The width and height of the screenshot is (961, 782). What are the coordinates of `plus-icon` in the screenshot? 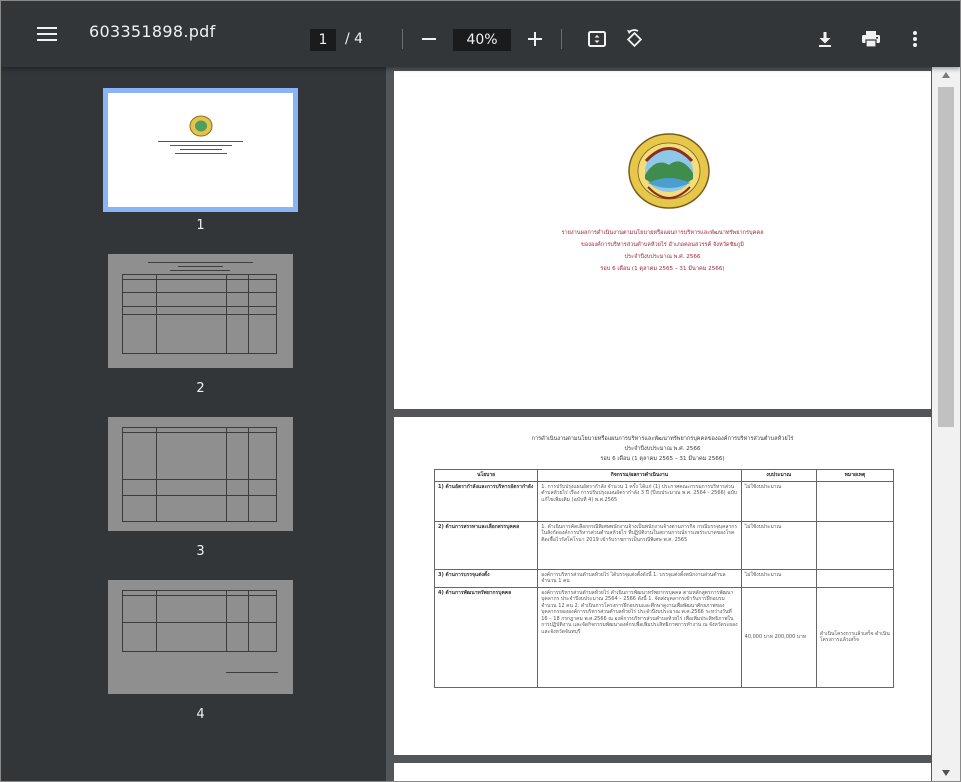 It's located at (535, 39).